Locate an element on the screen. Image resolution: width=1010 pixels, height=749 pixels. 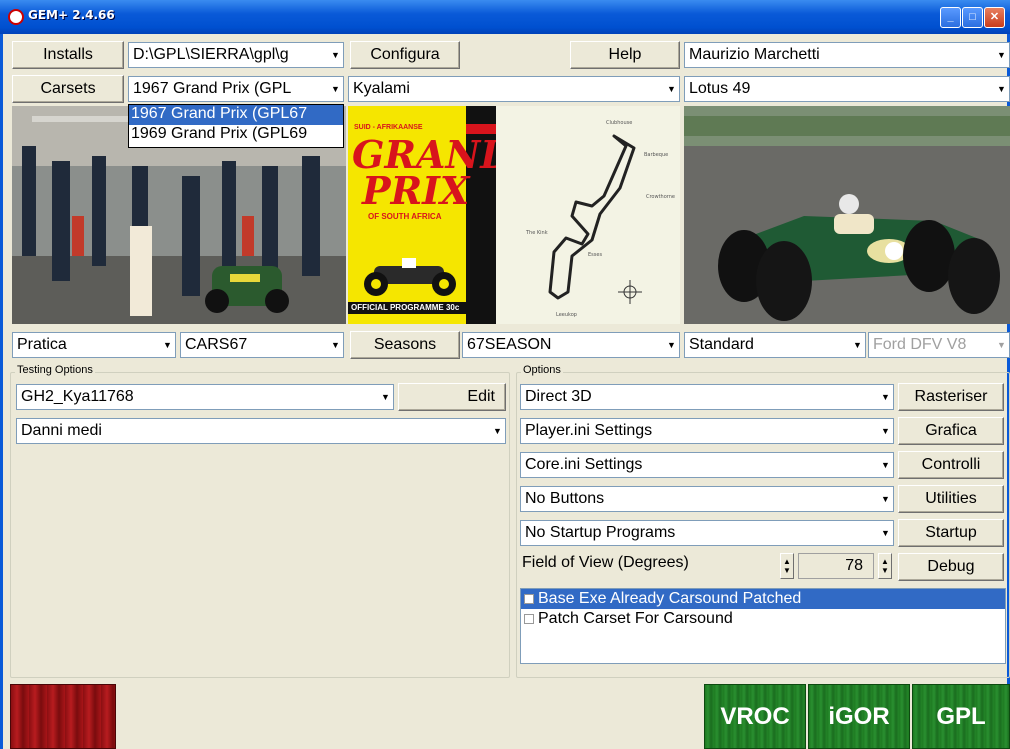
engine-value: Ford DFV V8 is located at coordinates (920, 344).